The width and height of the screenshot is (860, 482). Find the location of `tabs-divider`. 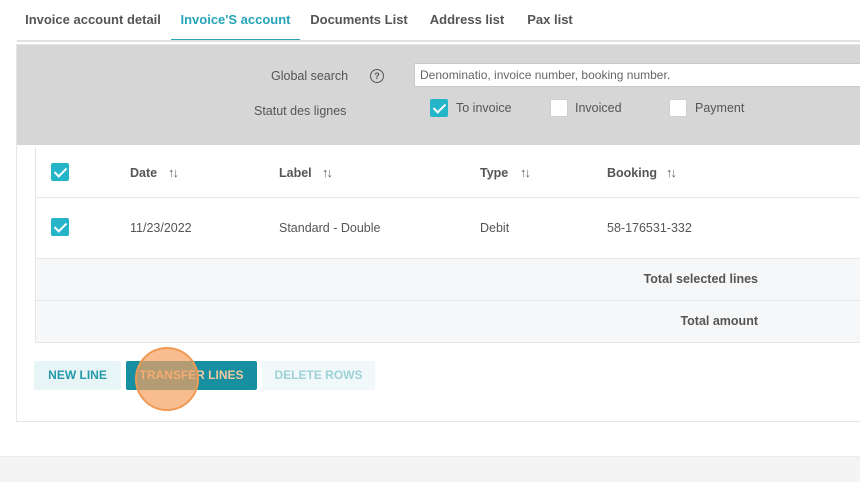

tabs-divider is located at coordinates (438, 41).